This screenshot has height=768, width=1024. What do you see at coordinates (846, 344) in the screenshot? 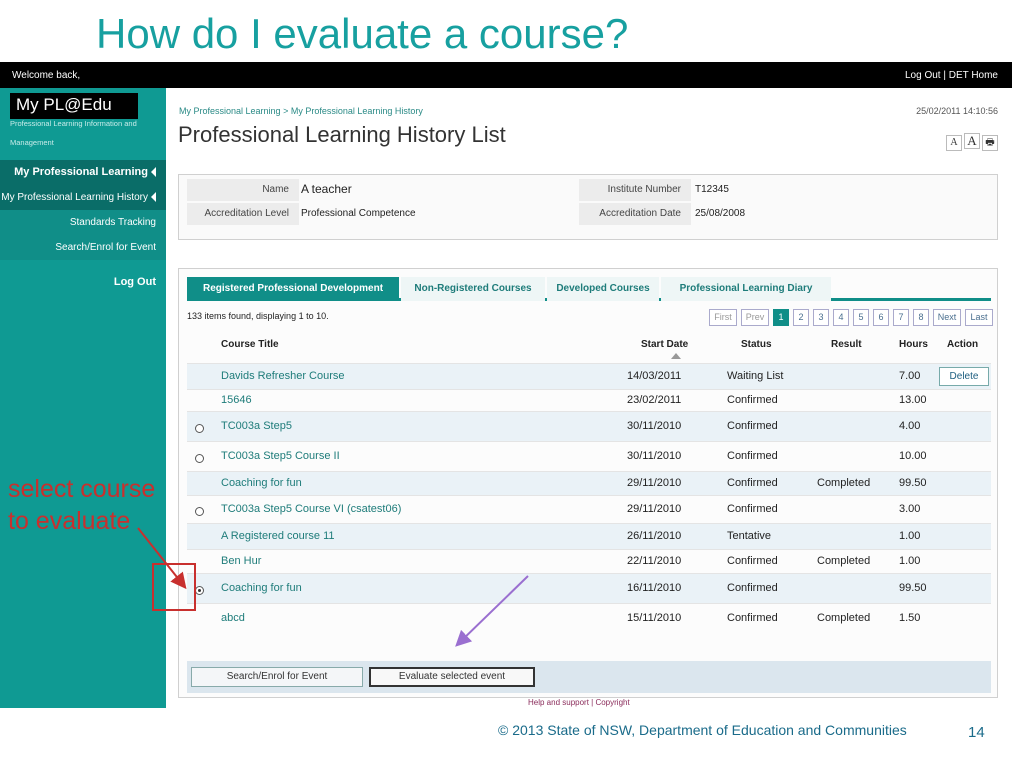
I see `column-result: Result` at bounding box center [846, 344].